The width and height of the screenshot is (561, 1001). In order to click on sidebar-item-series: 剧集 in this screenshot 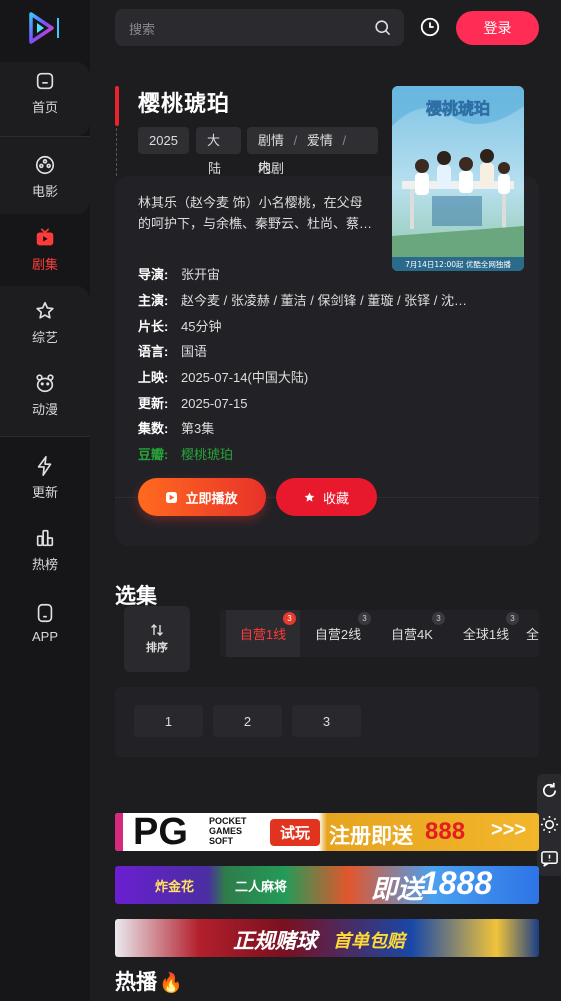, I will do `click(45, 250)`.